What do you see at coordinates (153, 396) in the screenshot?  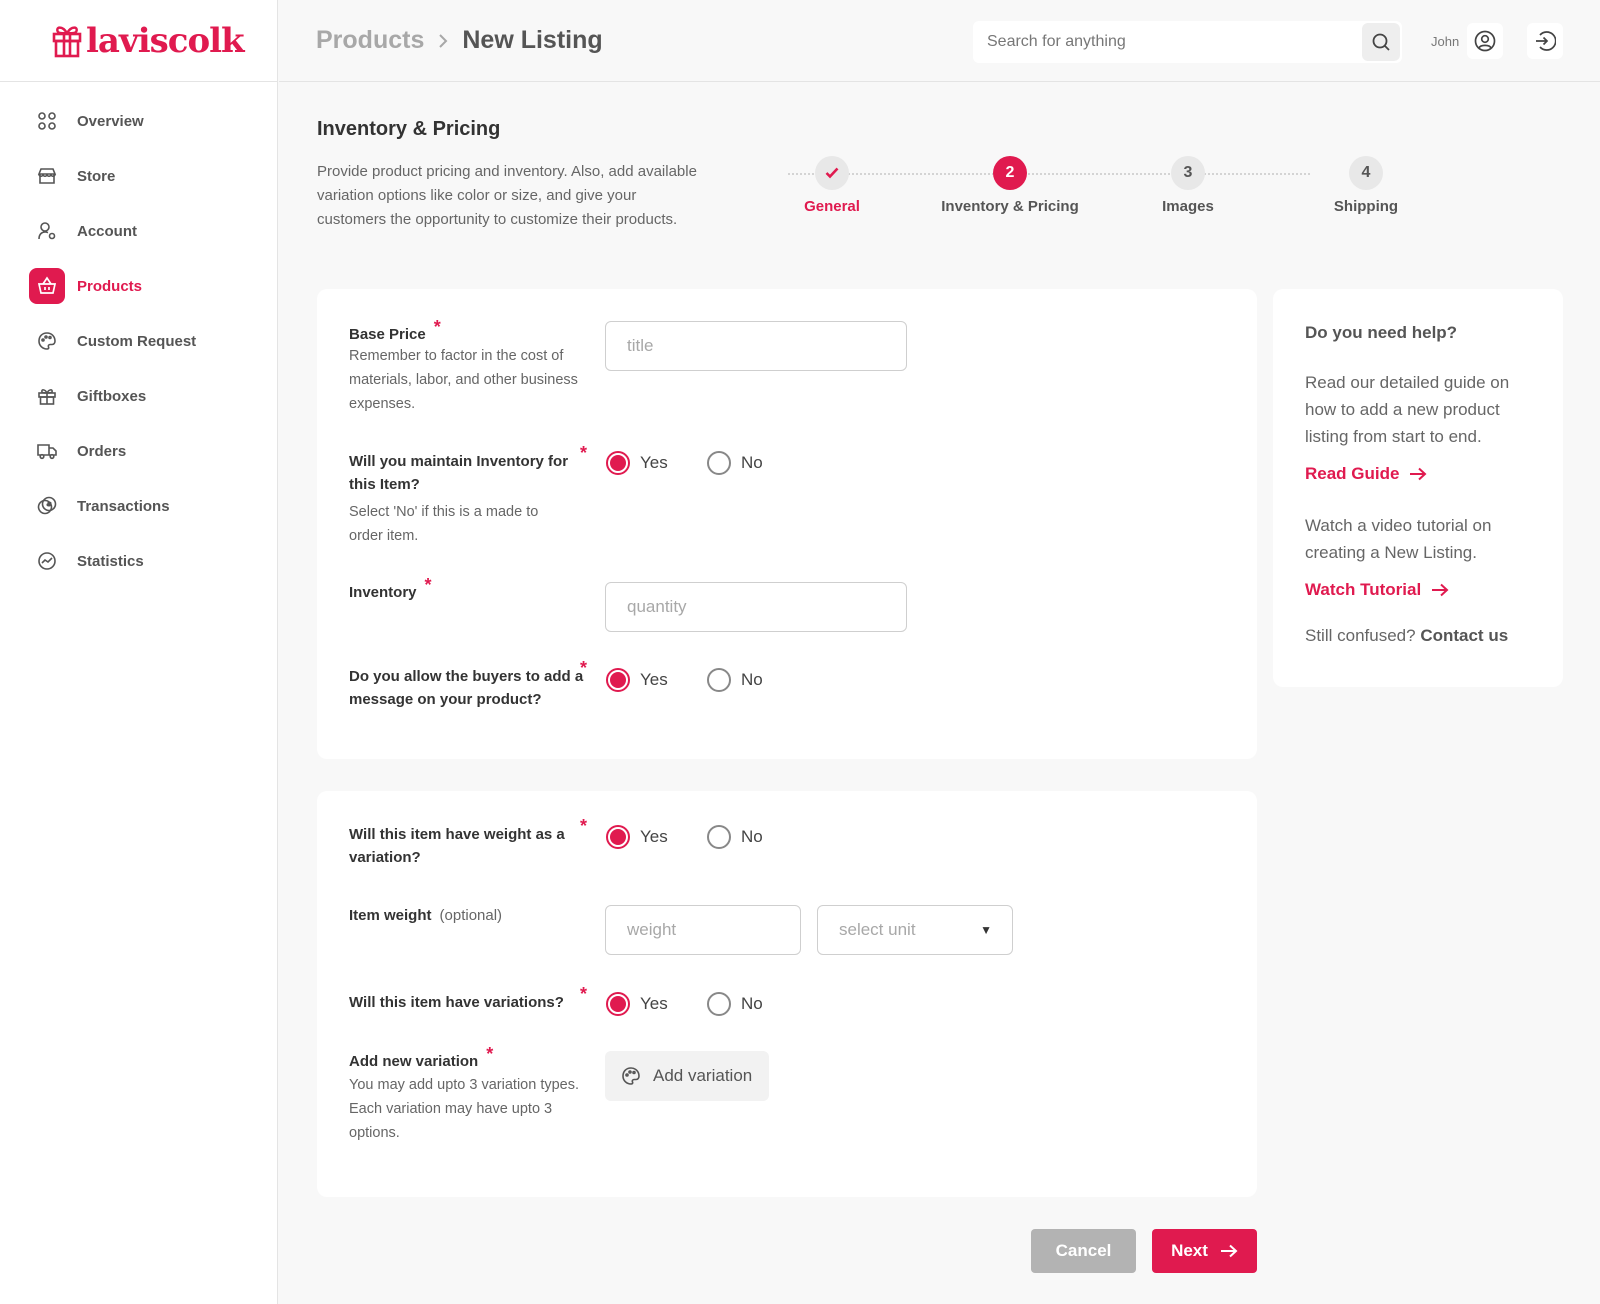 I see `sidebar-item-giftboxes: Giftboxes` at bounding box center [153, 396].